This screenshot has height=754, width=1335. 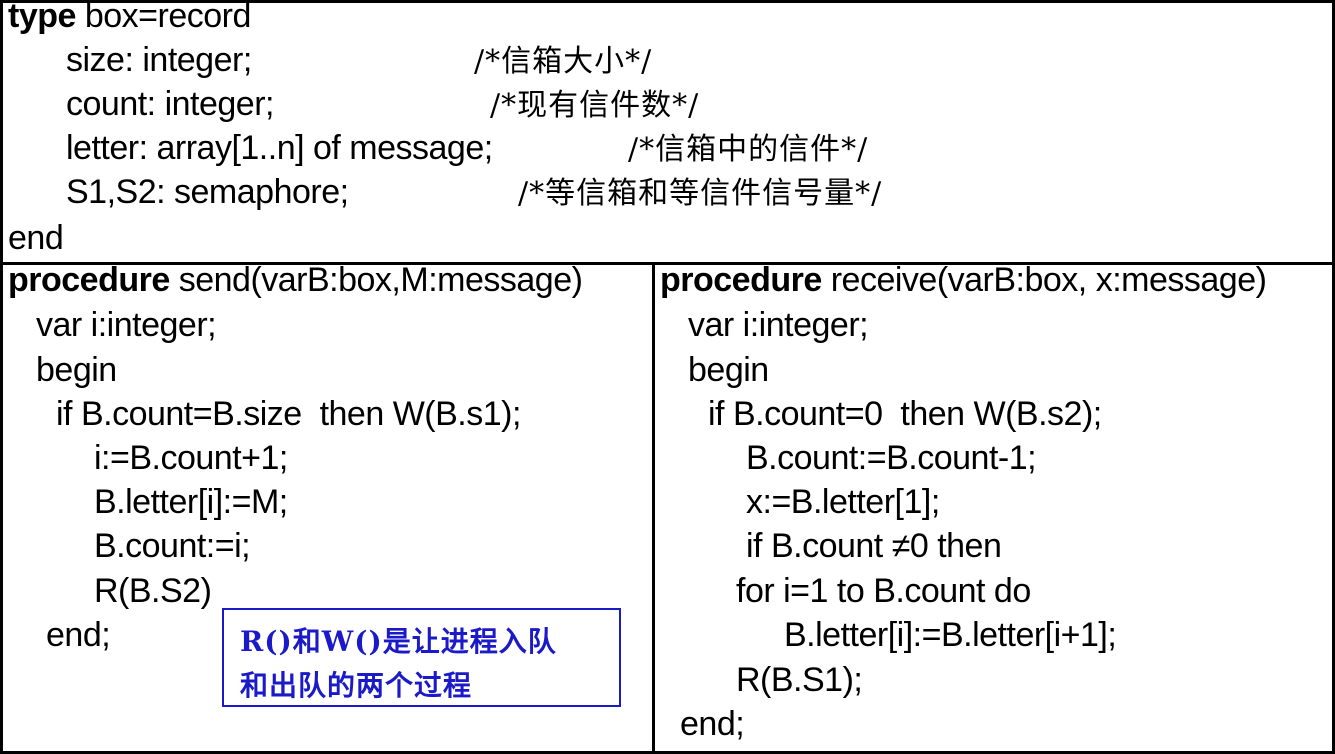 I want to click on receive-line: var i:integer;, so click(x=778, y=325).